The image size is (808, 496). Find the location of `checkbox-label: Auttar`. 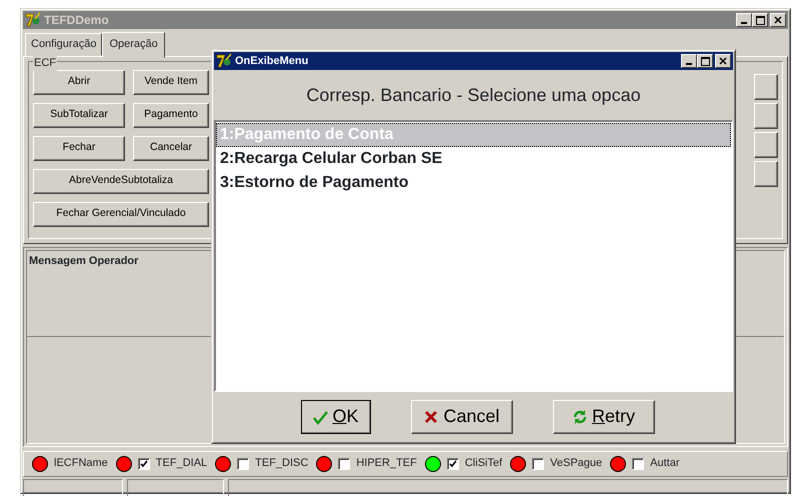

checkbox-label: Auttar is located at coordinates (665, 464).